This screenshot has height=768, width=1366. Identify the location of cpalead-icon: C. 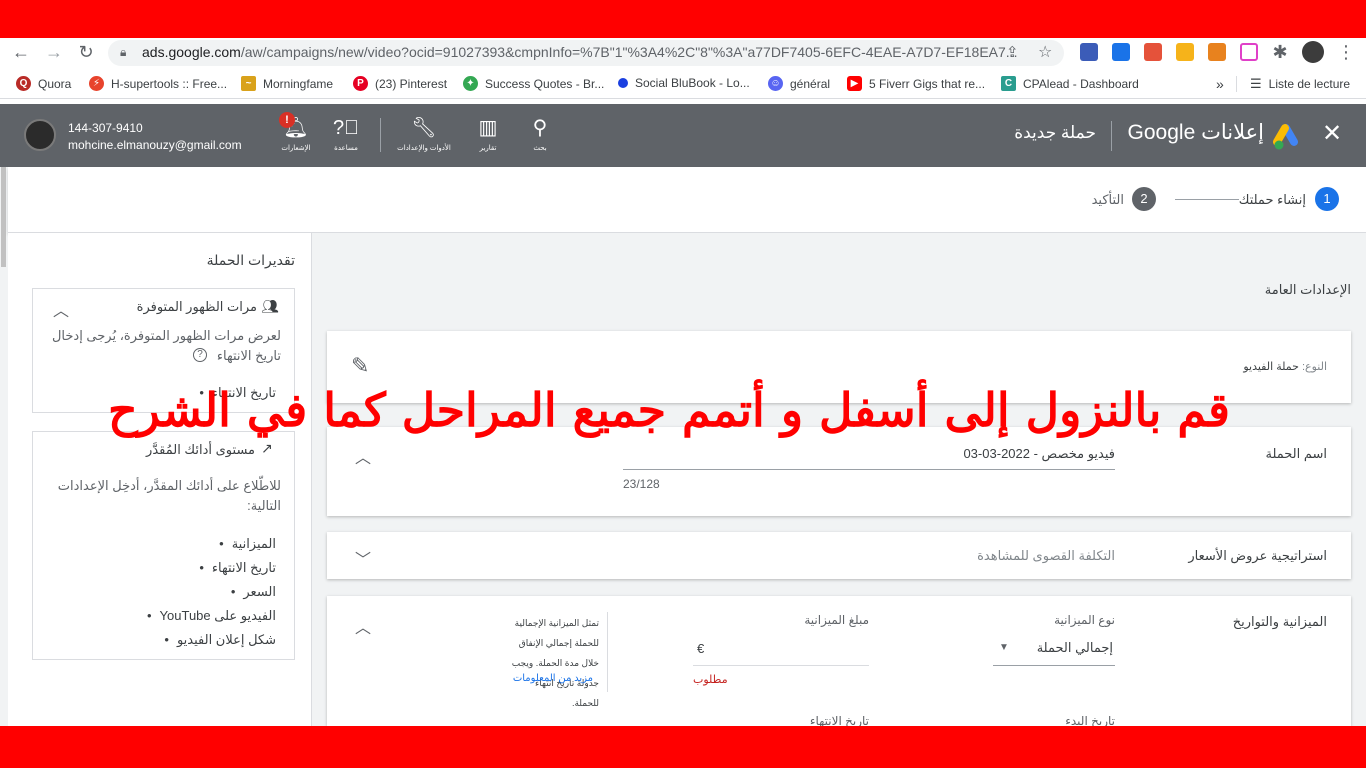
(1008, 83).